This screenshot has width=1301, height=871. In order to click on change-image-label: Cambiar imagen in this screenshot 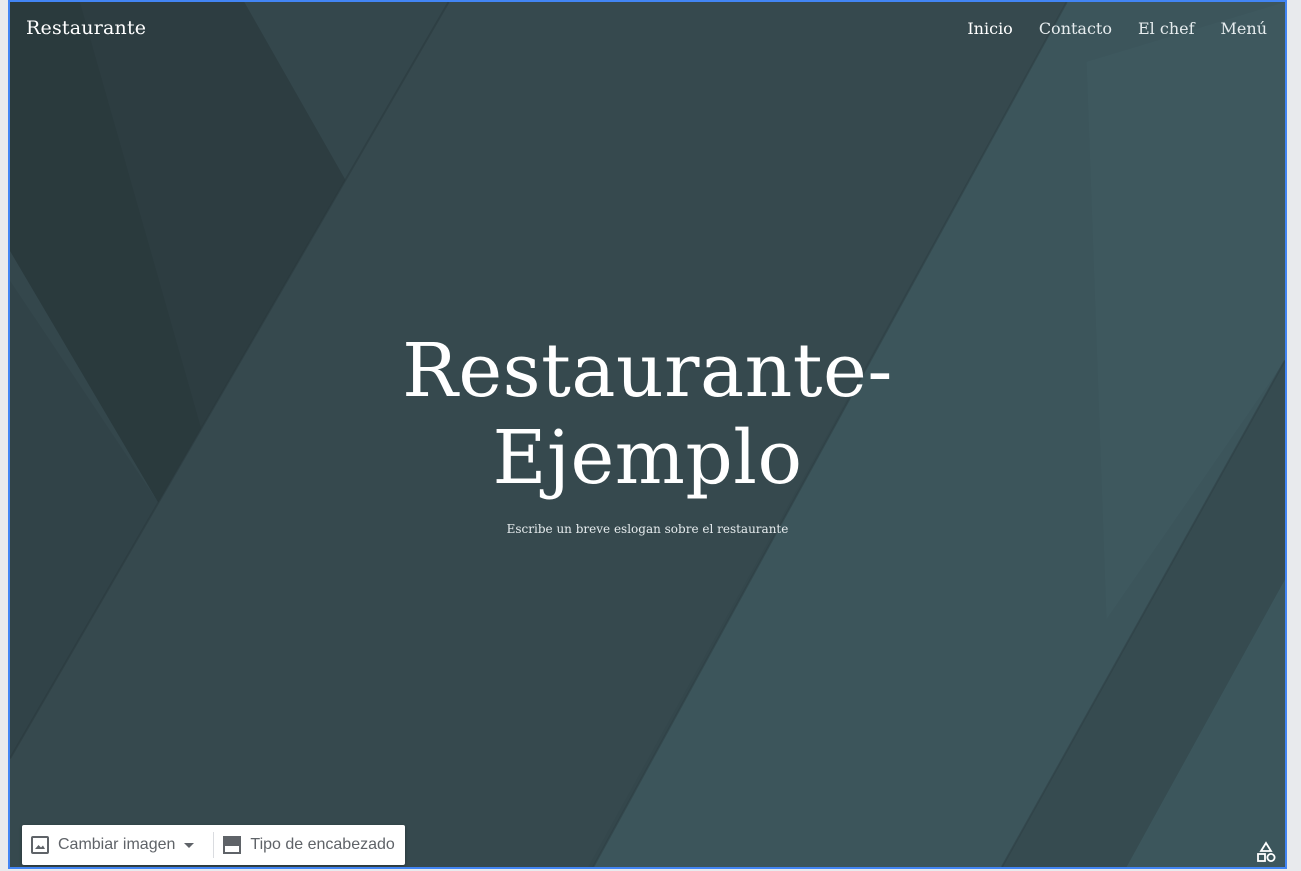, I will do `click(117, 844)`.